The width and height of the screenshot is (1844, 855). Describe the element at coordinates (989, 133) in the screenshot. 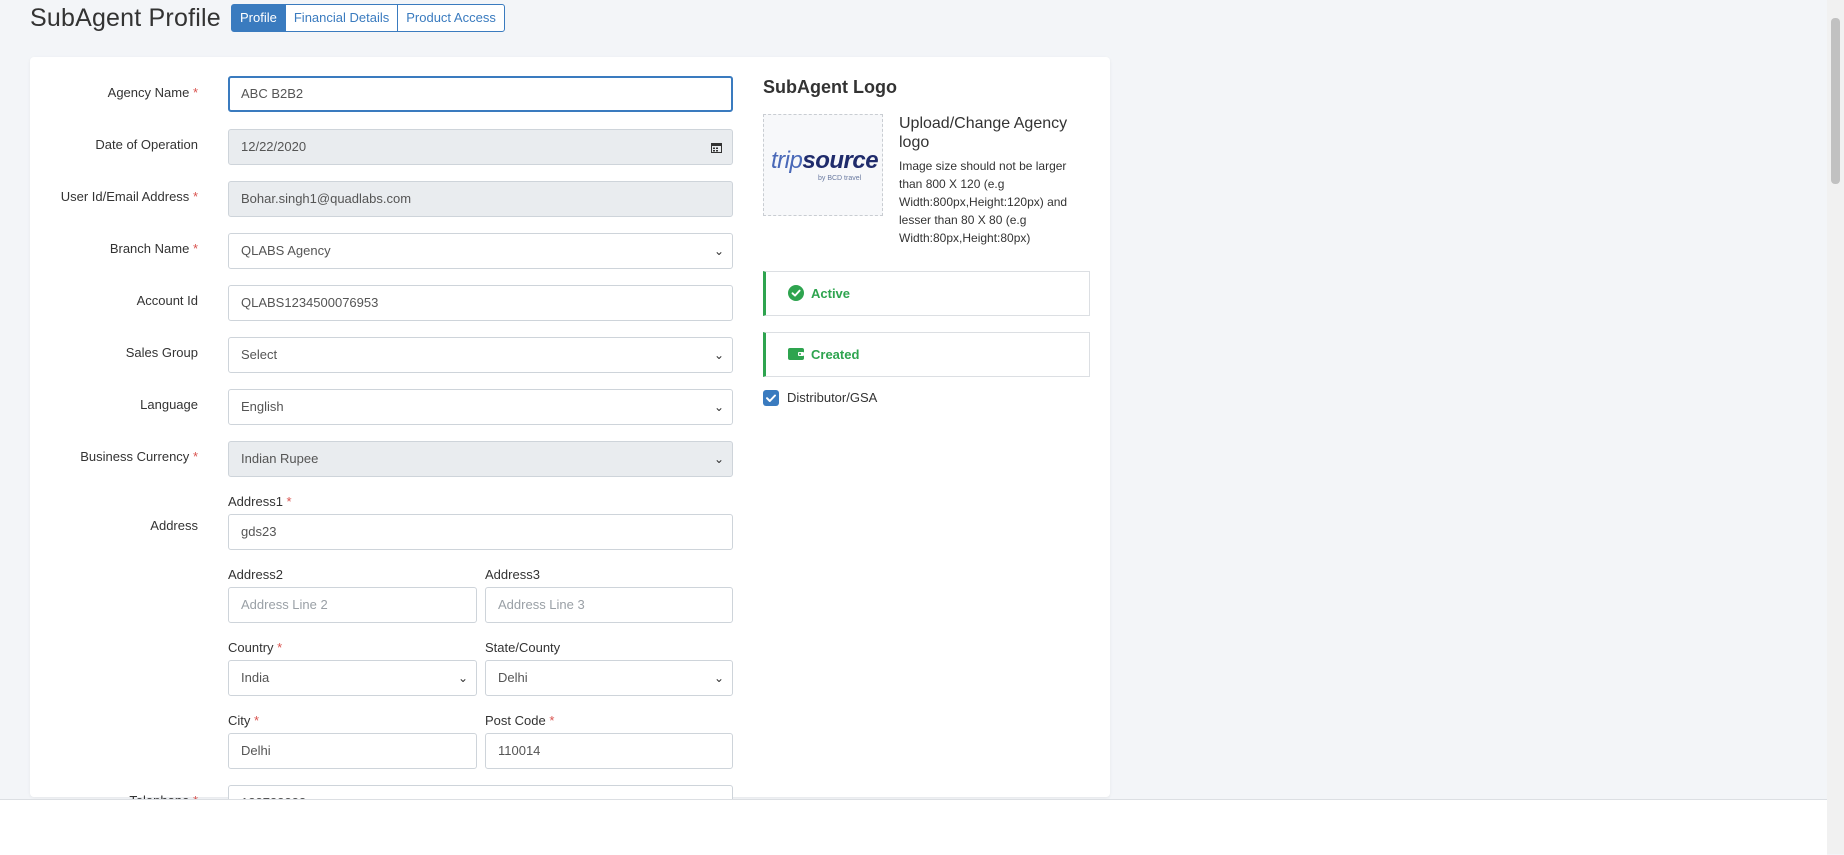

I see `upload-logo-link: Upload/Change Agency logo` at that location.